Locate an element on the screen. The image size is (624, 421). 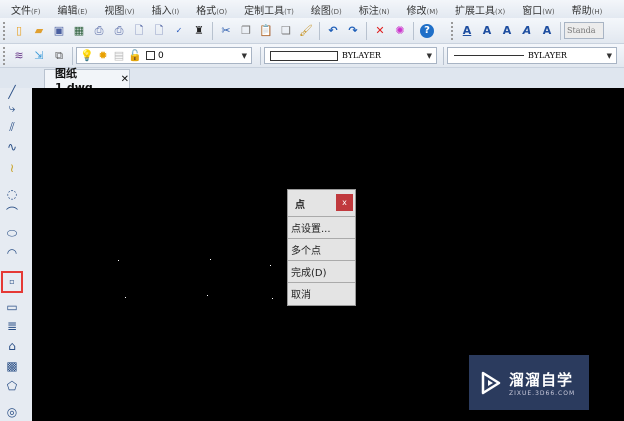
layer-name: 0 is located at coordinates (161, 55).